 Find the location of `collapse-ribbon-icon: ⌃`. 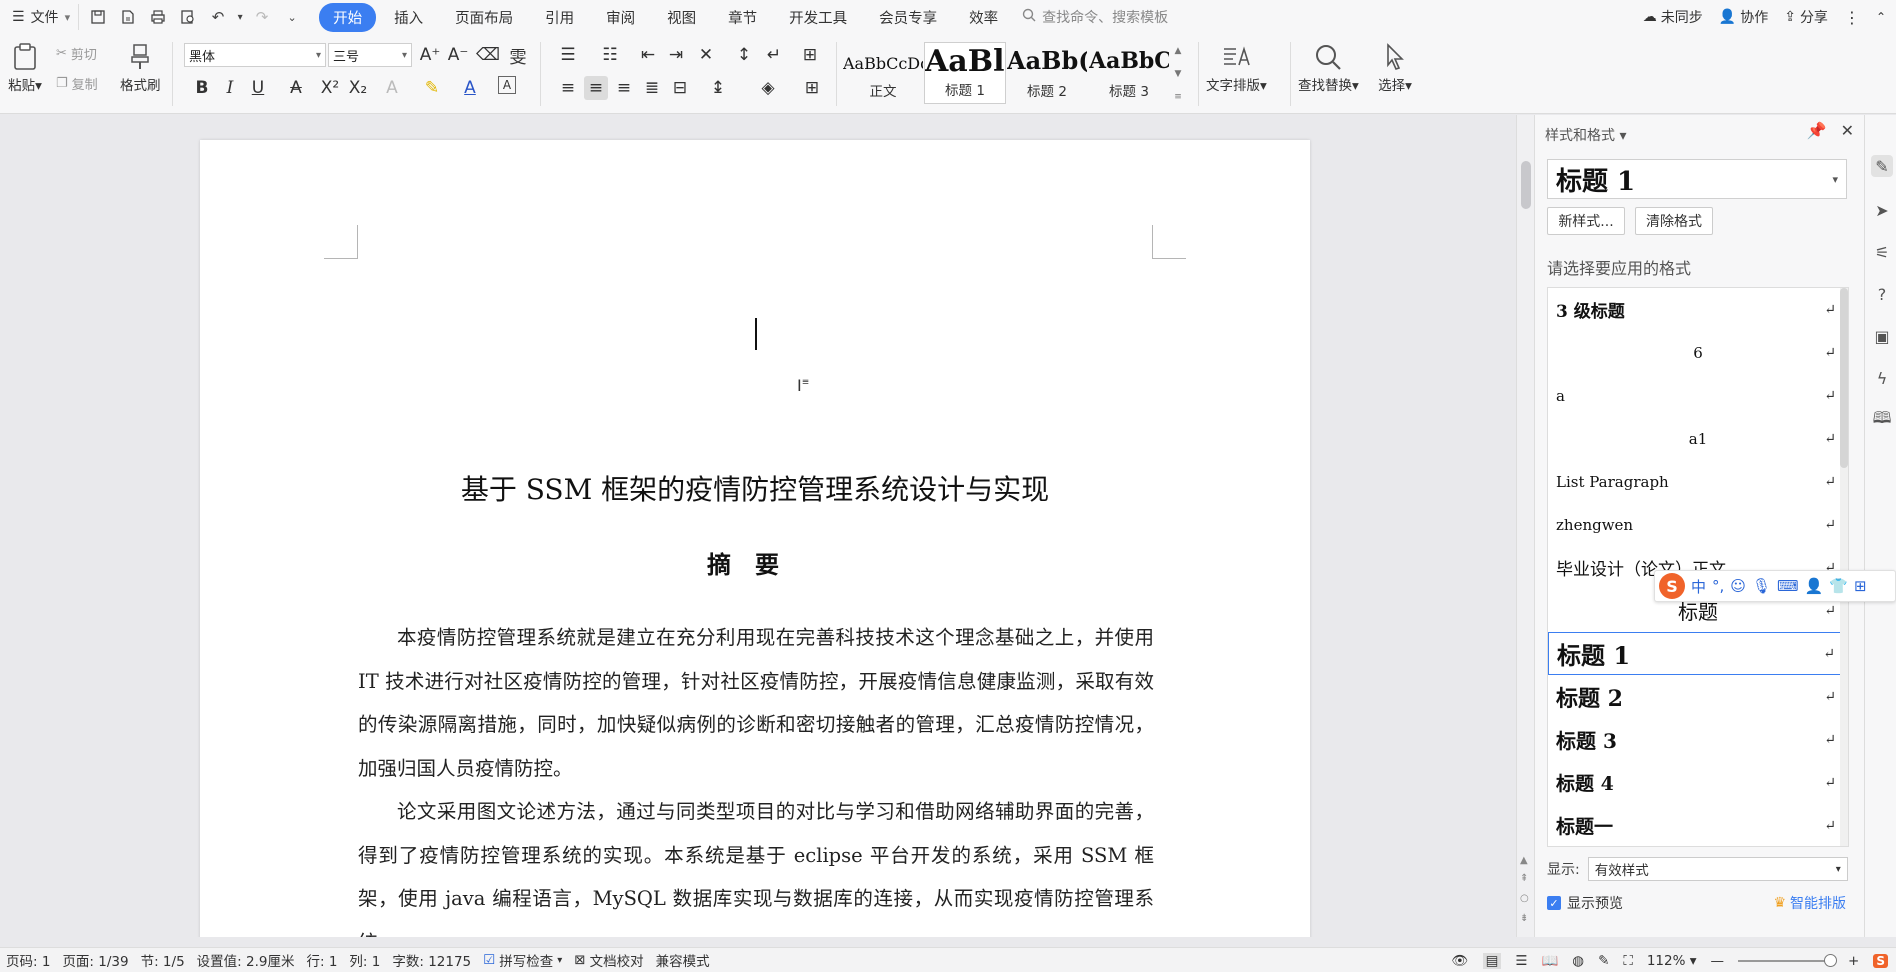

collapse-ribbon-icon: ⌃ is located at coordinates (1881, 17).